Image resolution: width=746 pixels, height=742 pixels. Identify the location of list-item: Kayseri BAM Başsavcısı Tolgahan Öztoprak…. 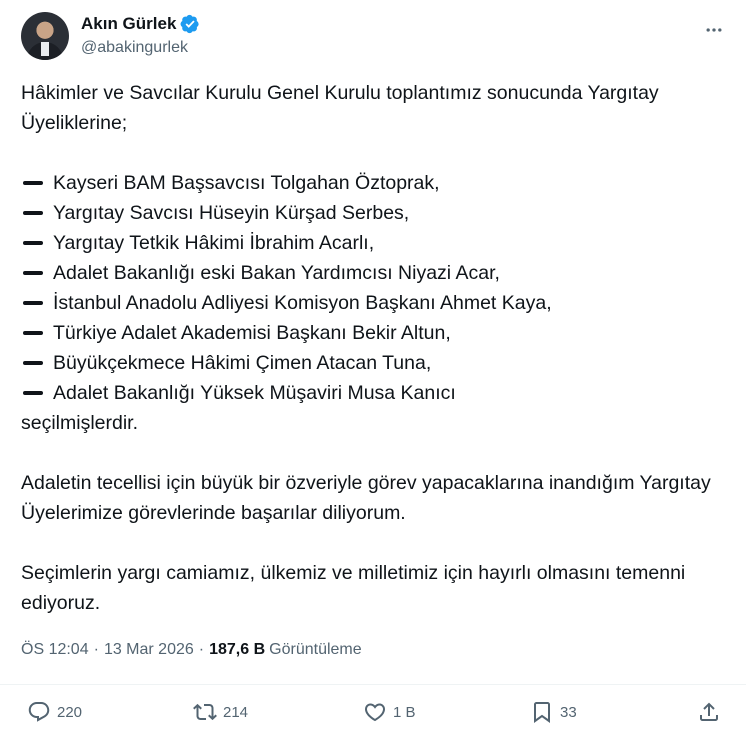
(375, 183).